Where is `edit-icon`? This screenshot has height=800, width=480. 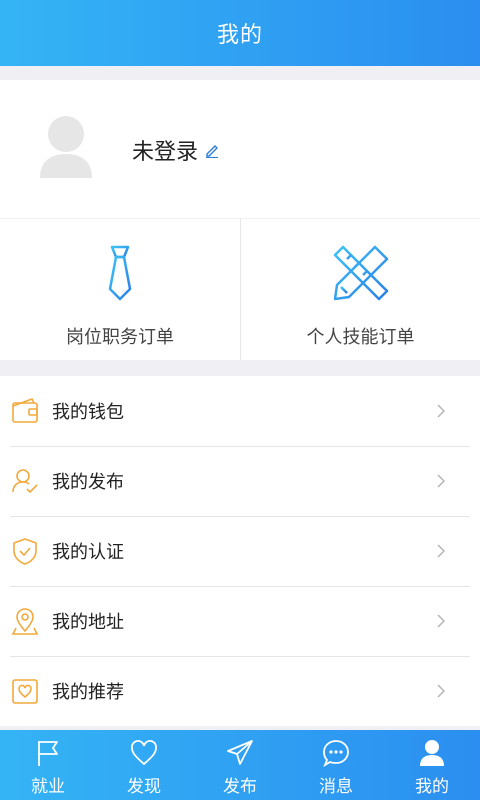
edit-icon is located at coordinates (212, 150).